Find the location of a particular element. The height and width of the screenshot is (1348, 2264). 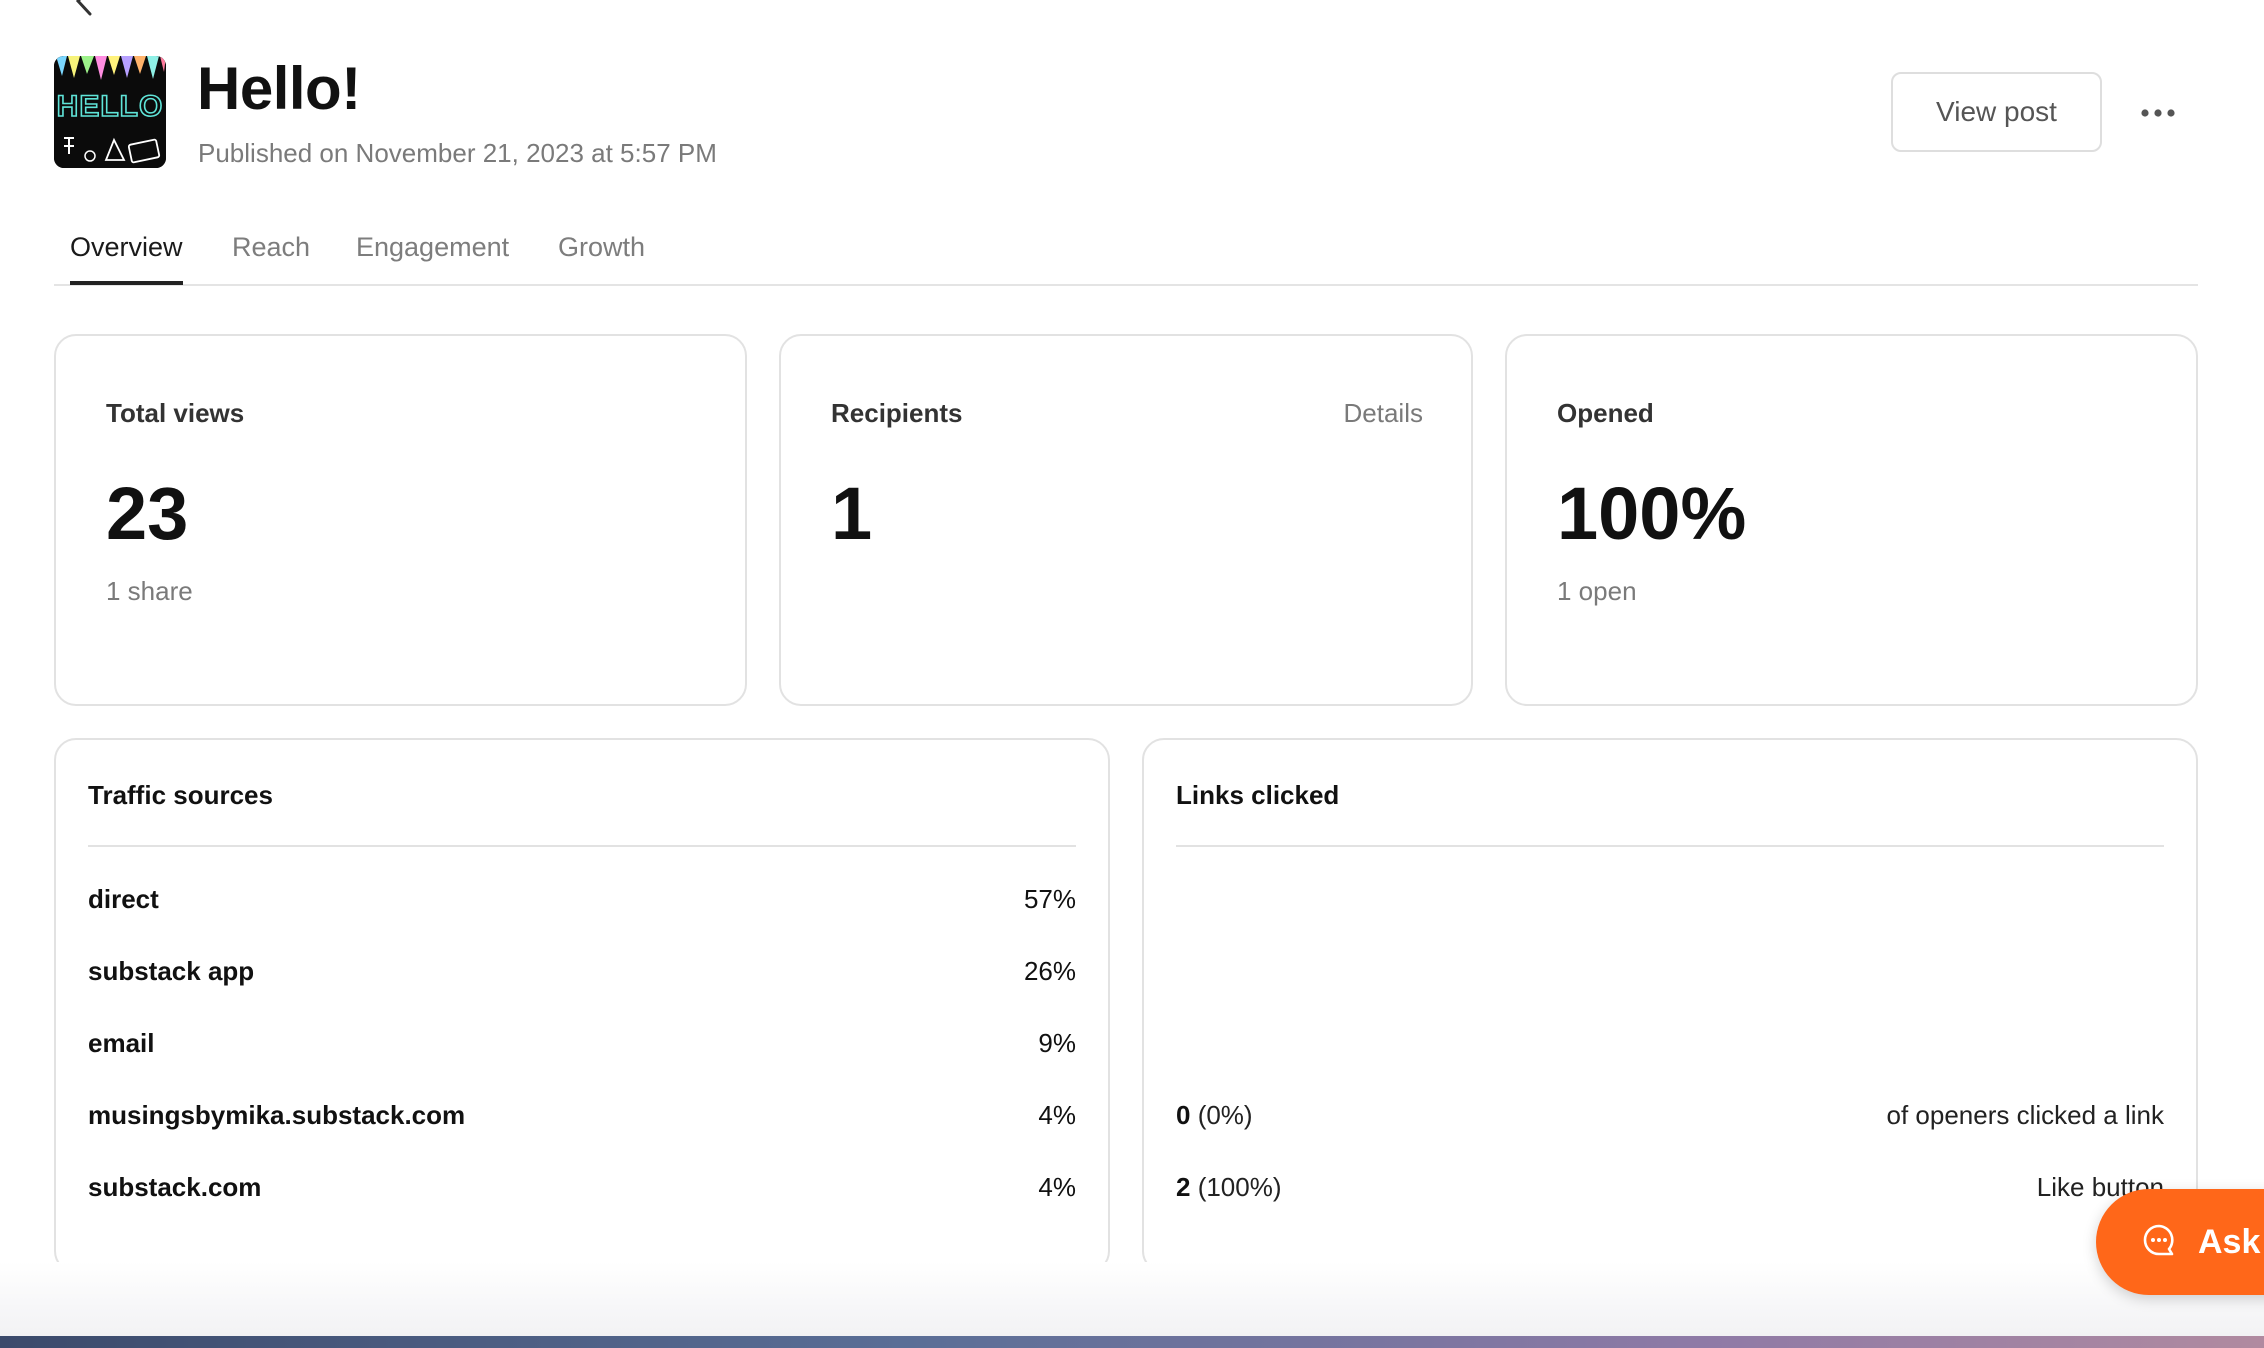

bottom-strip is located at coordinates (1132, 1342).